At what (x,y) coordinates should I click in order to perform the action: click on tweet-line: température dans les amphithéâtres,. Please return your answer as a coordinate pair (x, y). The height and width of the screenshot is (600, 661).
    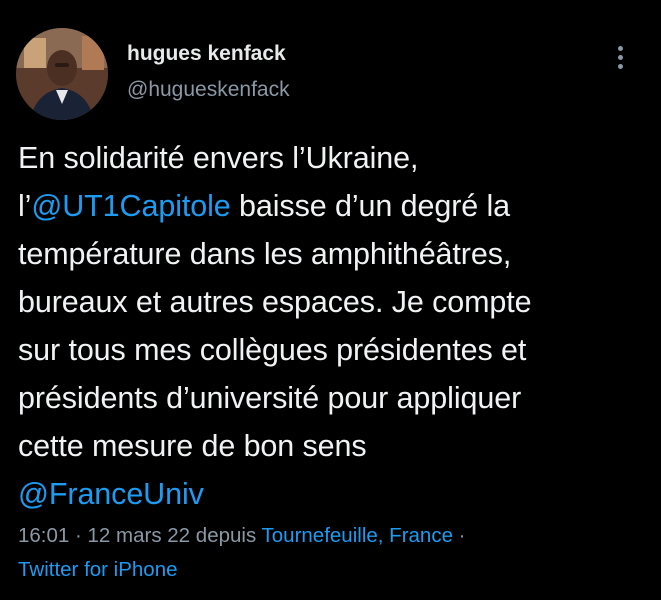
    Looking at the image, I should click on (265, 254).